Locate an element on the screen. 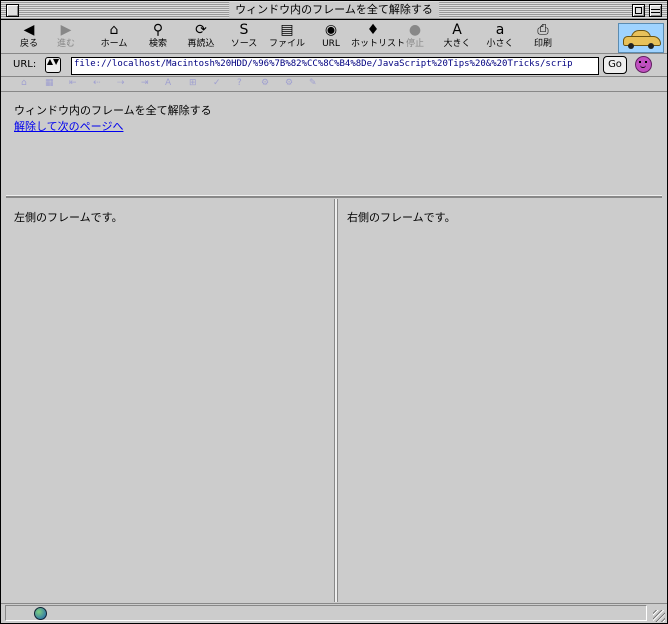  toolbar-button-5: S ソース is located at coordinates (244, 37).